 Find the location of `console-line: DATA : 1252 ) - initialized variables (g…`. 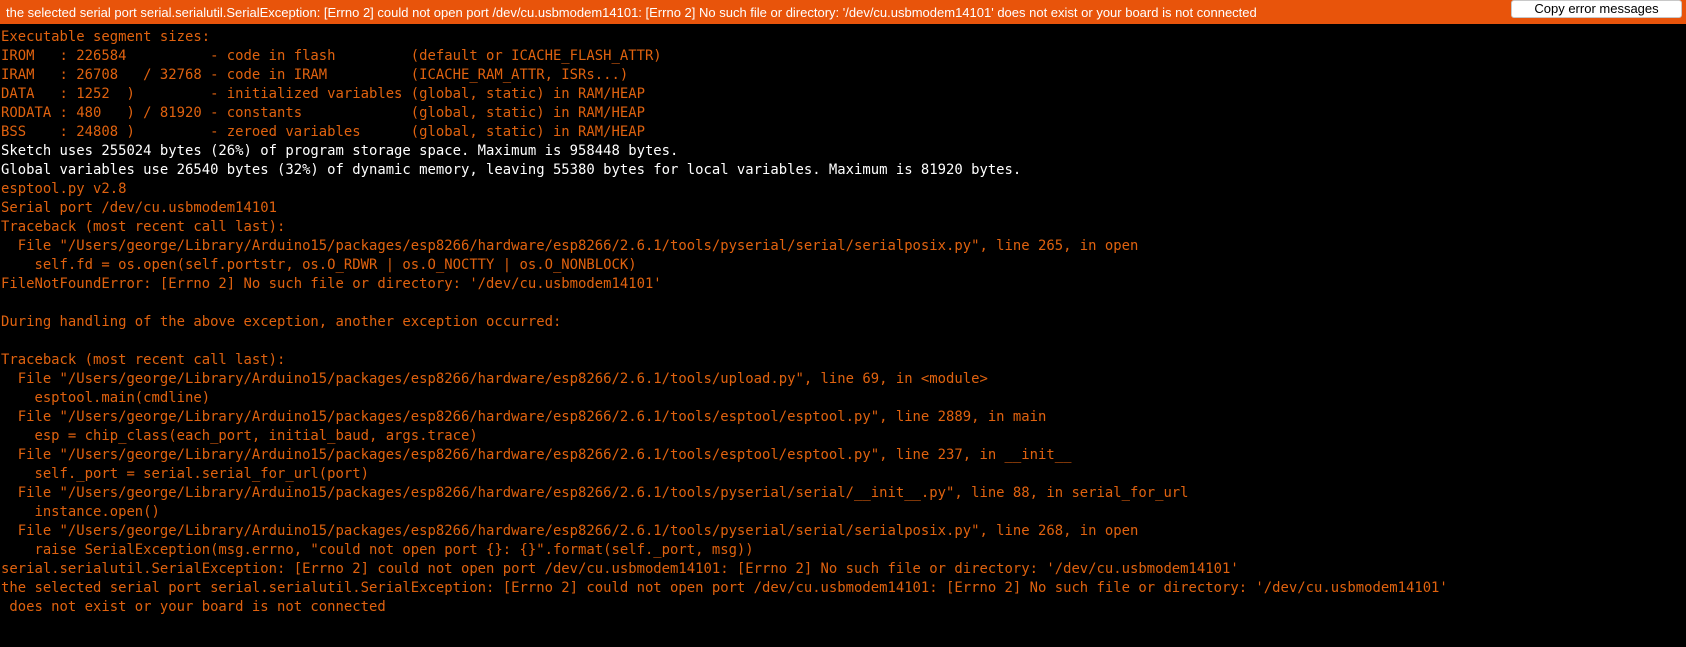

console-line: DATA : 1252 ) - initialized variables (g… is located at coordinates (323, 94).